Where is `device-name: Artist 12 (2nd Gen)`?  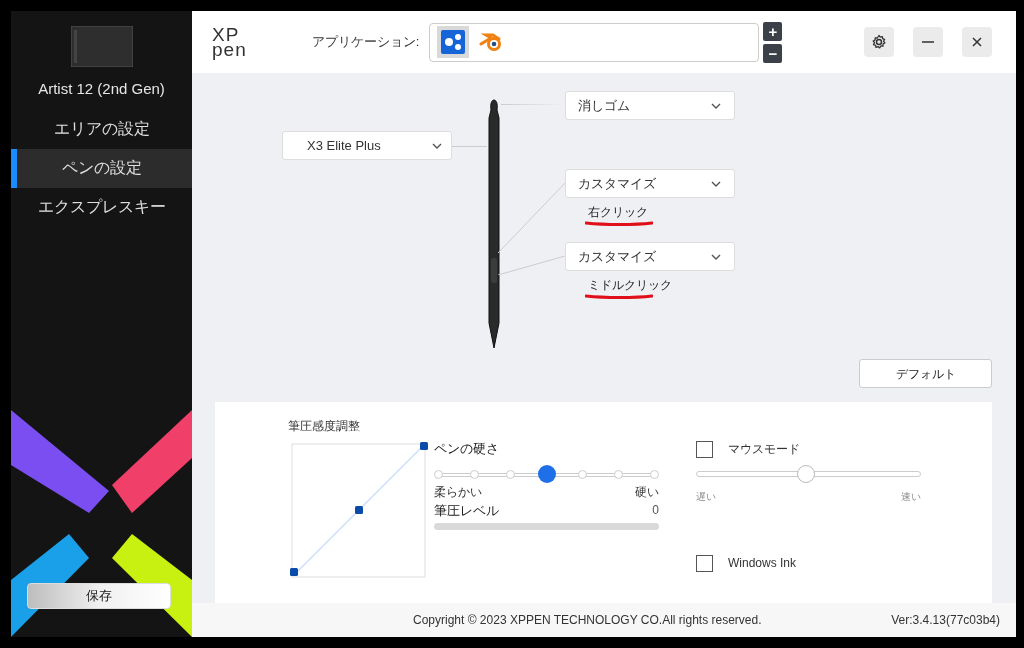 device-name: Artist 12 (2nd Gen) is located at coordinates (101, 89).